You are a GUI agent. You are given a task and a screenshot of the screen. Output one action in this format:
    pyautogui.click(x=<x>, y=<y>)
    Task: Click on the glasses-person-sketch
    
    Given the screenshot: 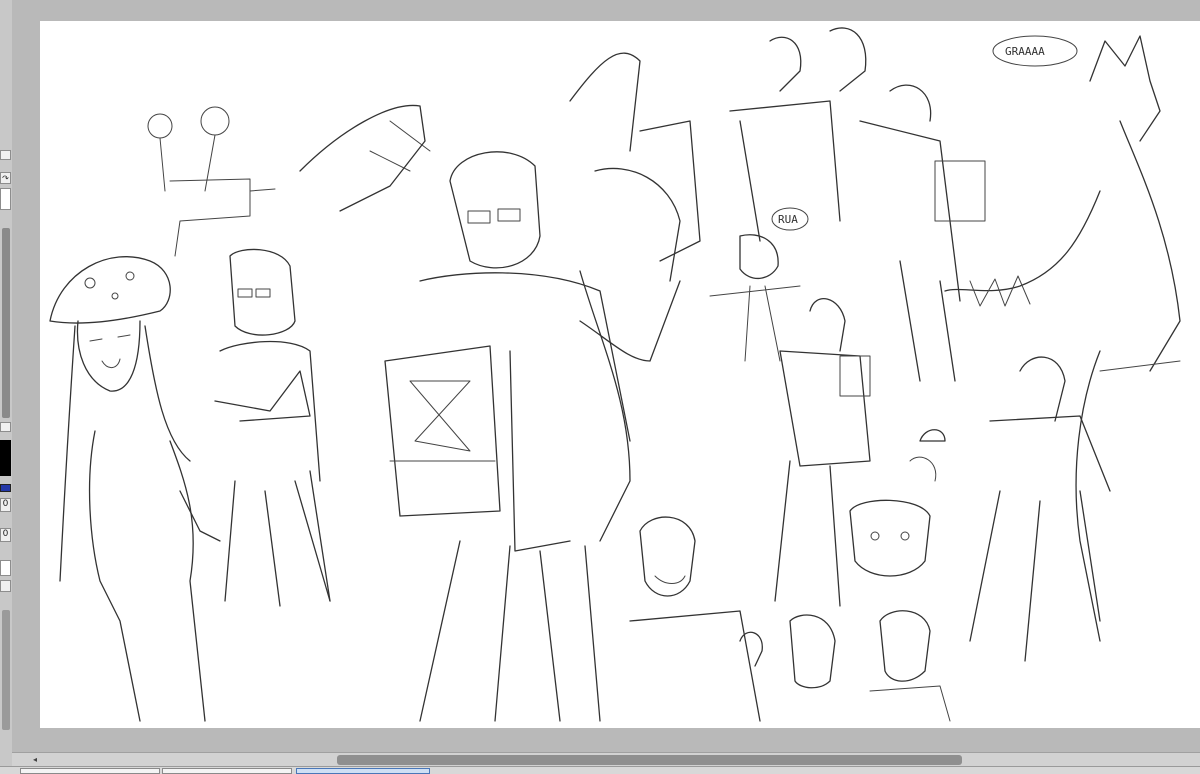 What is the action you would take?
    pyautogui.click(x=272, y=427)
    